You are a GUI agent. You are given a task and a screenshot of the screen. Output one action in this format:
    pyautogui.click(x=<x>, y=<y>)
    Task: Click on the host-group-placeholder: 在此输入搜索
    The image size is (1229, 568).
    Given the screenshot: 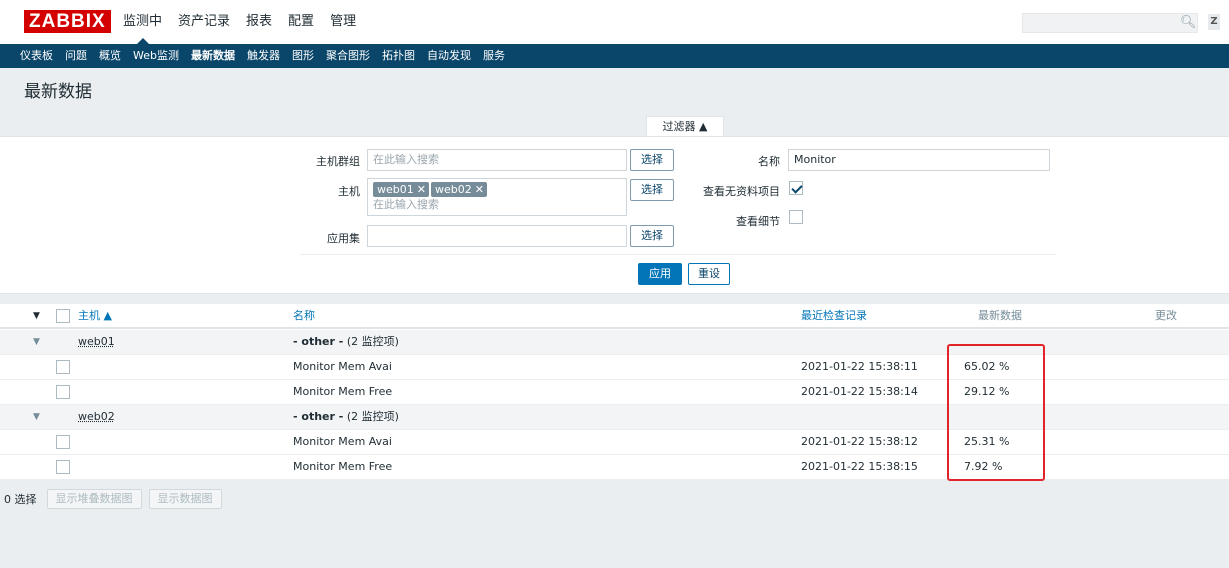 What is the action you would take?
    pyautogui.click(x=406, y=159)
    